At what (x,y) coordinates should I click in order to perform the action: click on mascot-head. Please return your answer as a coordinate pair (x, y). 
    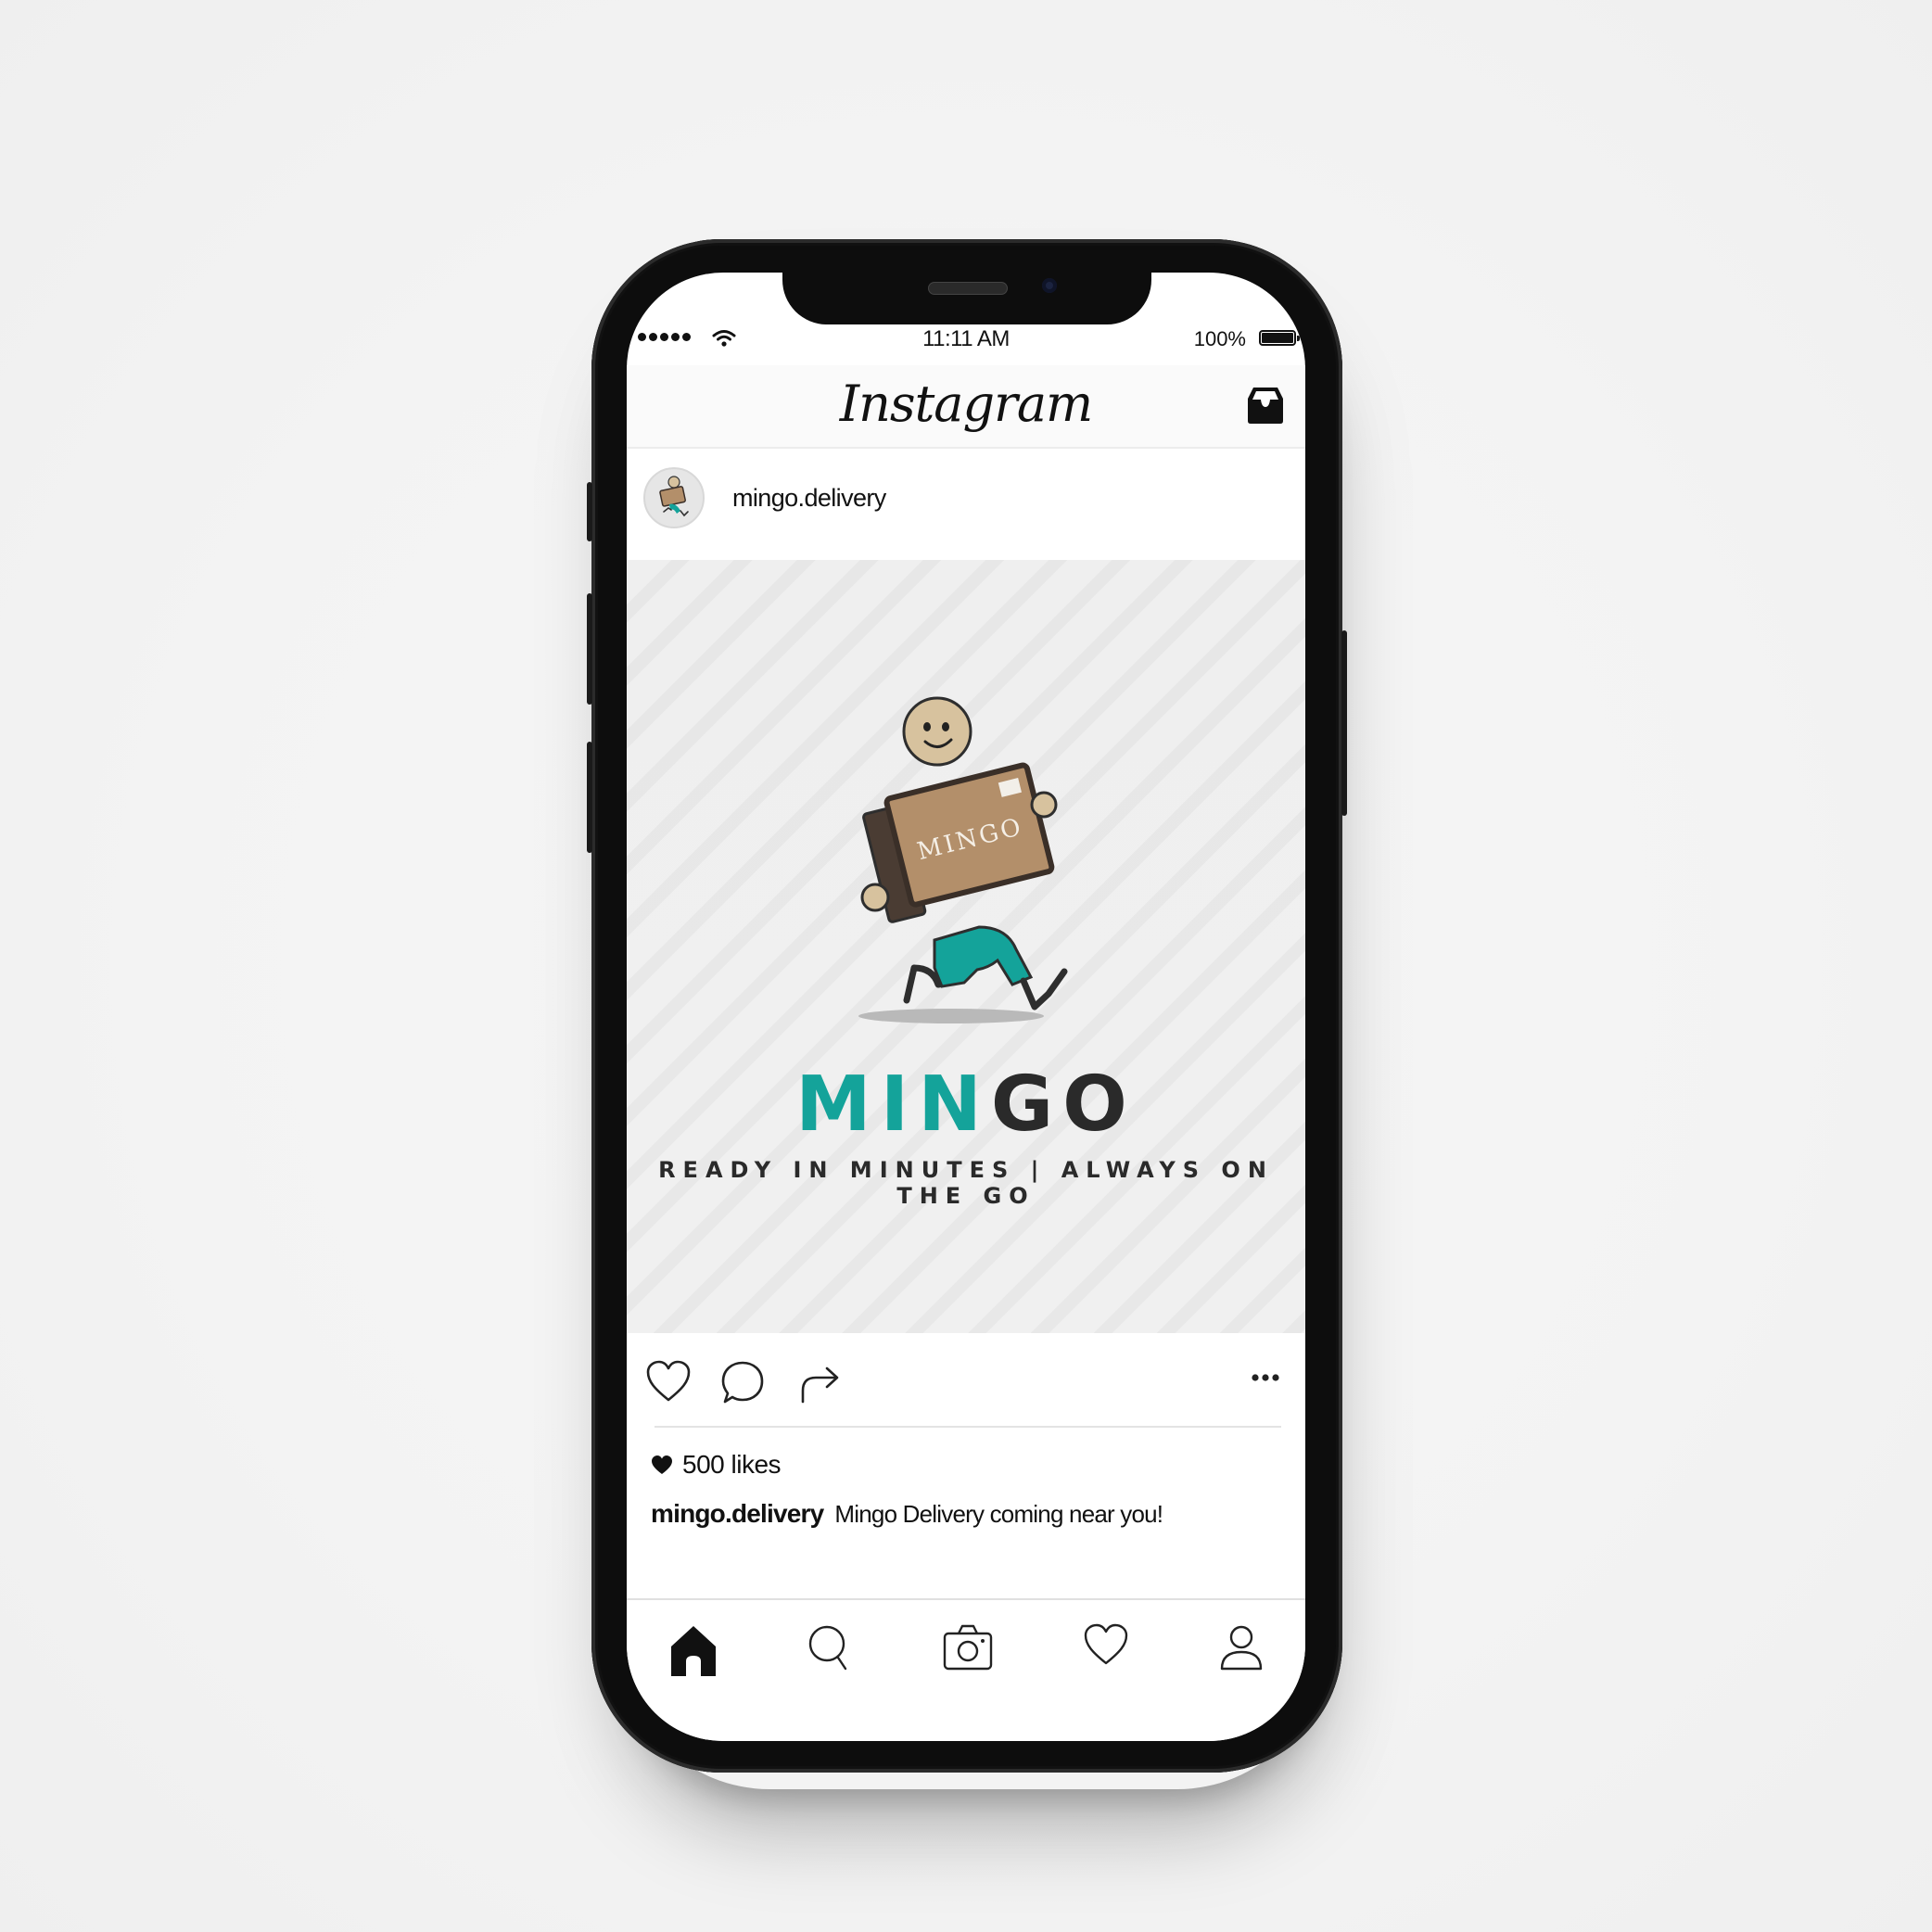
    Looking at the image, I should click on (937, 731).